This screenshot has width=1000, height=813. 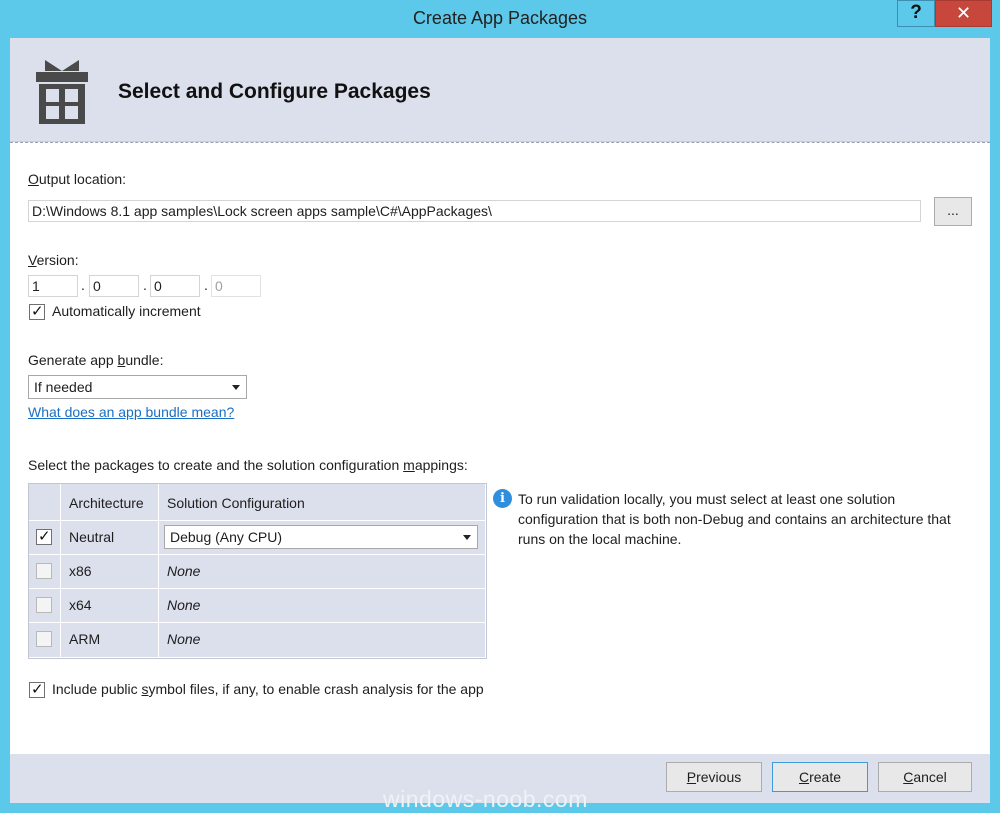 I want to click on page-title: Select and Configure Packages, so click(x=274, y=91).